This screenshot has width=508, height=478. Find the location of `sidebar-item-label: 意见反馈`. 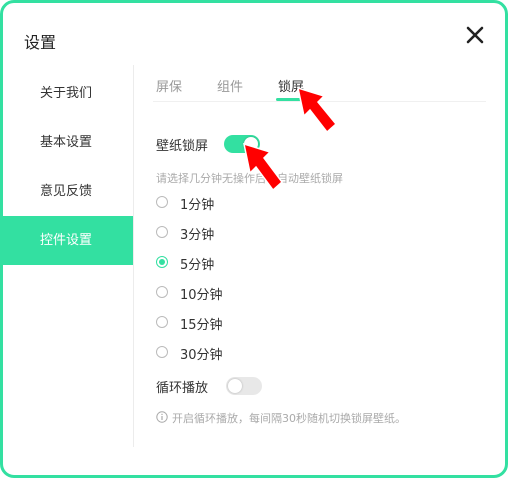

sidebar-item-label: 意见反馈 is located at coordinates (66, 191).